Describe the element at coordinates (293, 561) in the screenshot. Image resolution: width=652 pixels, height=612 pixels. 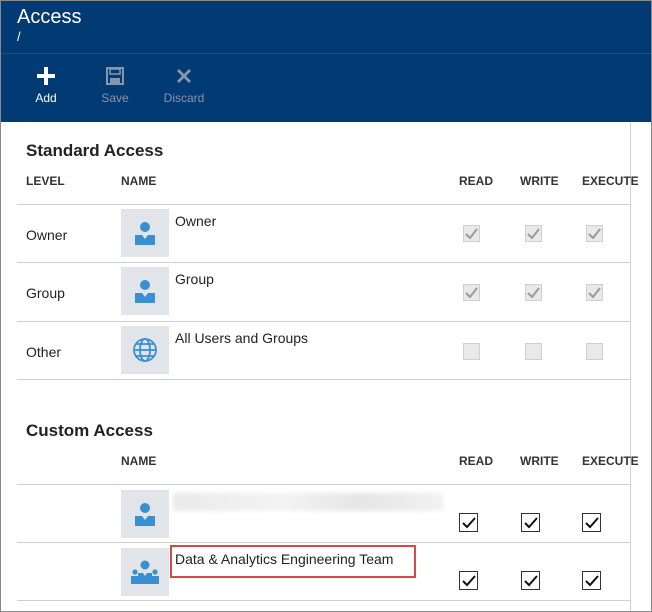
I see `highlight-annotation` at that location.